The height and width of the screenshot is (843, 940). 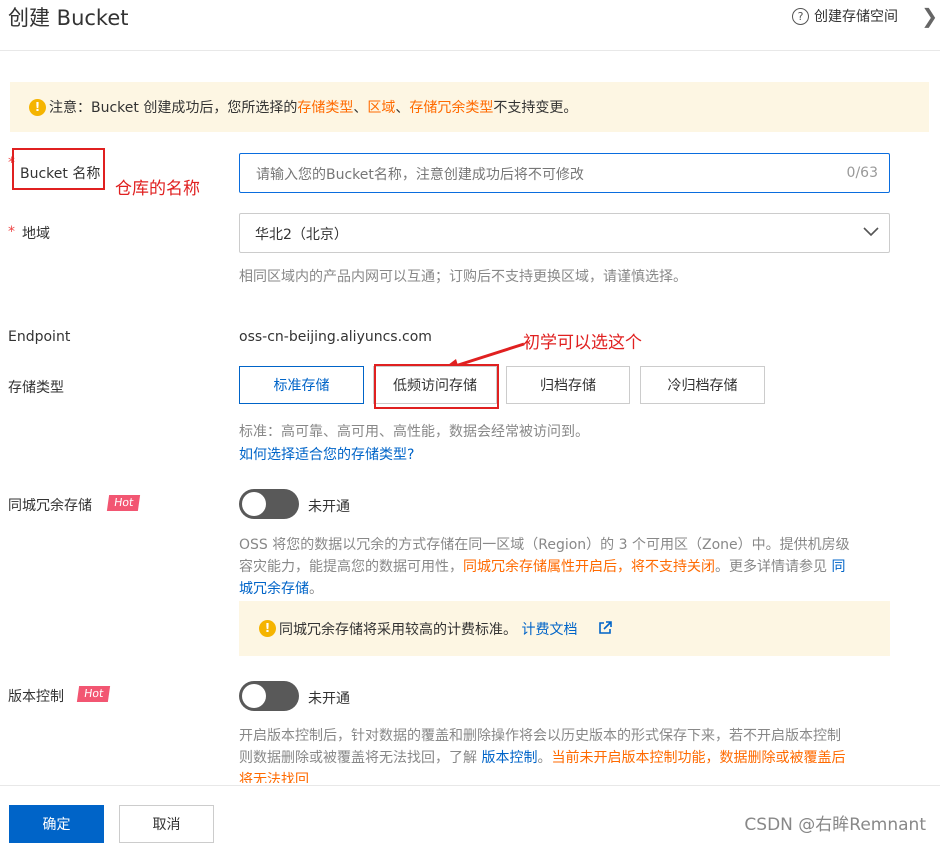 I want to click on annotation-box-infrequent, so click(x=436, y=386).